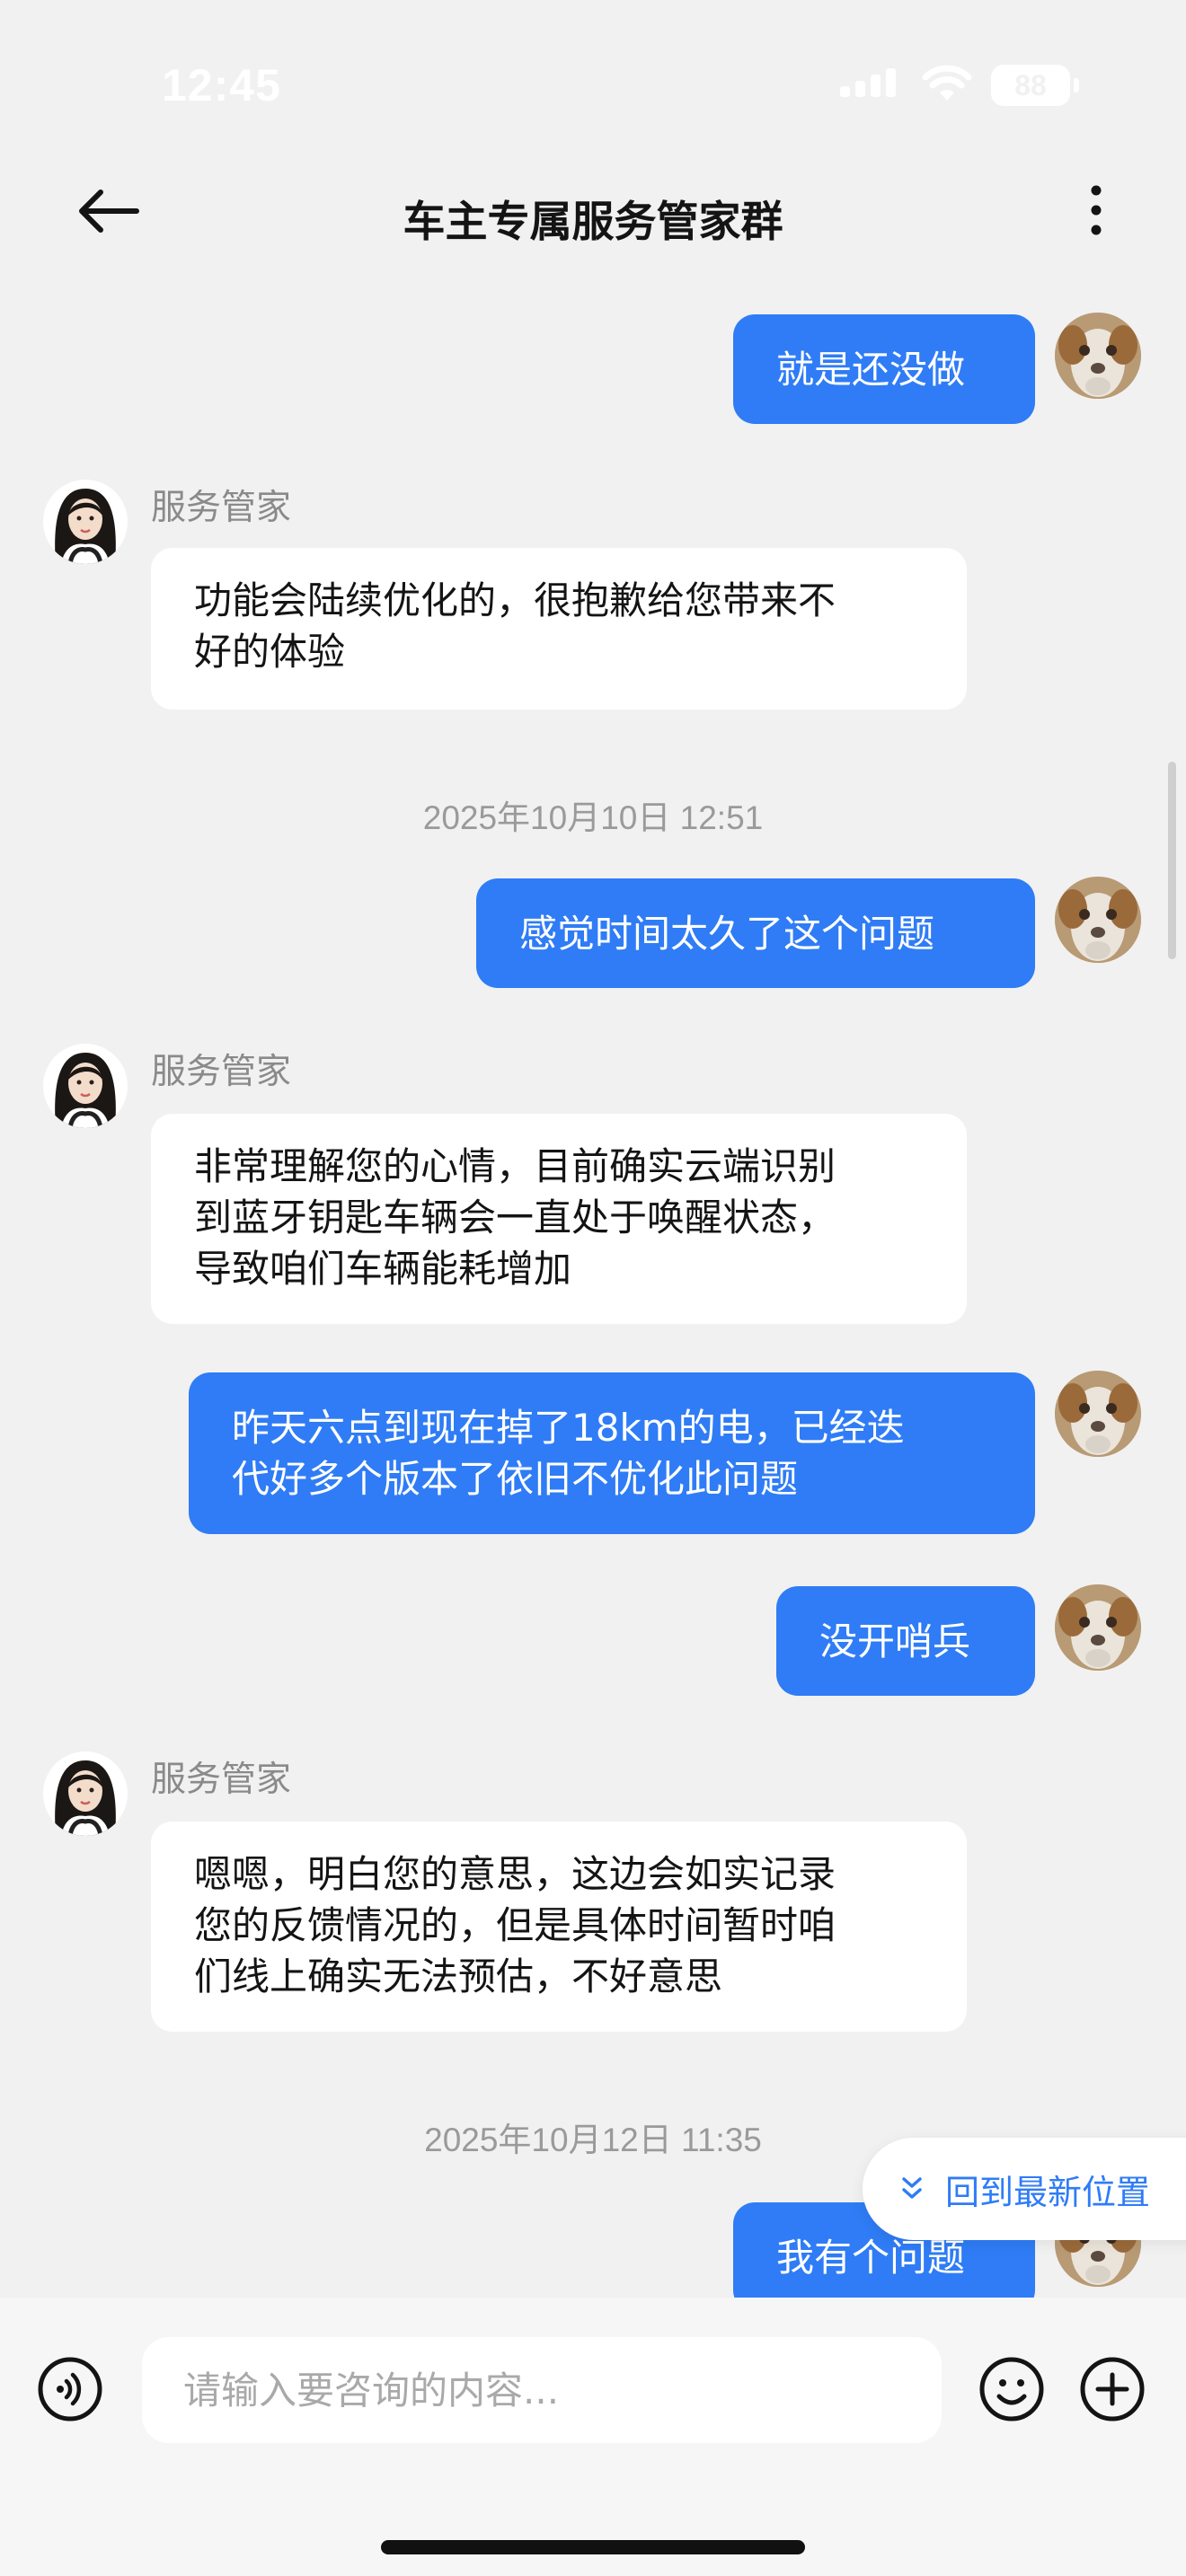 This screenshot has width=1186, height=2576. I want to click on input-bar, so click(593, 2437).